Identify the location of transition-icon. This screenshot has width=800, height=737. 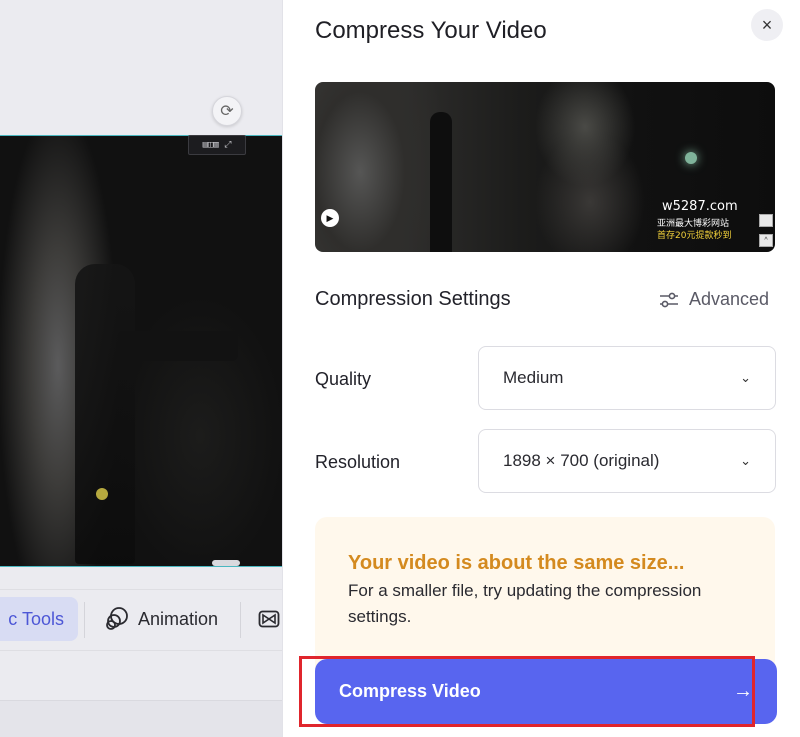
(269, 619).